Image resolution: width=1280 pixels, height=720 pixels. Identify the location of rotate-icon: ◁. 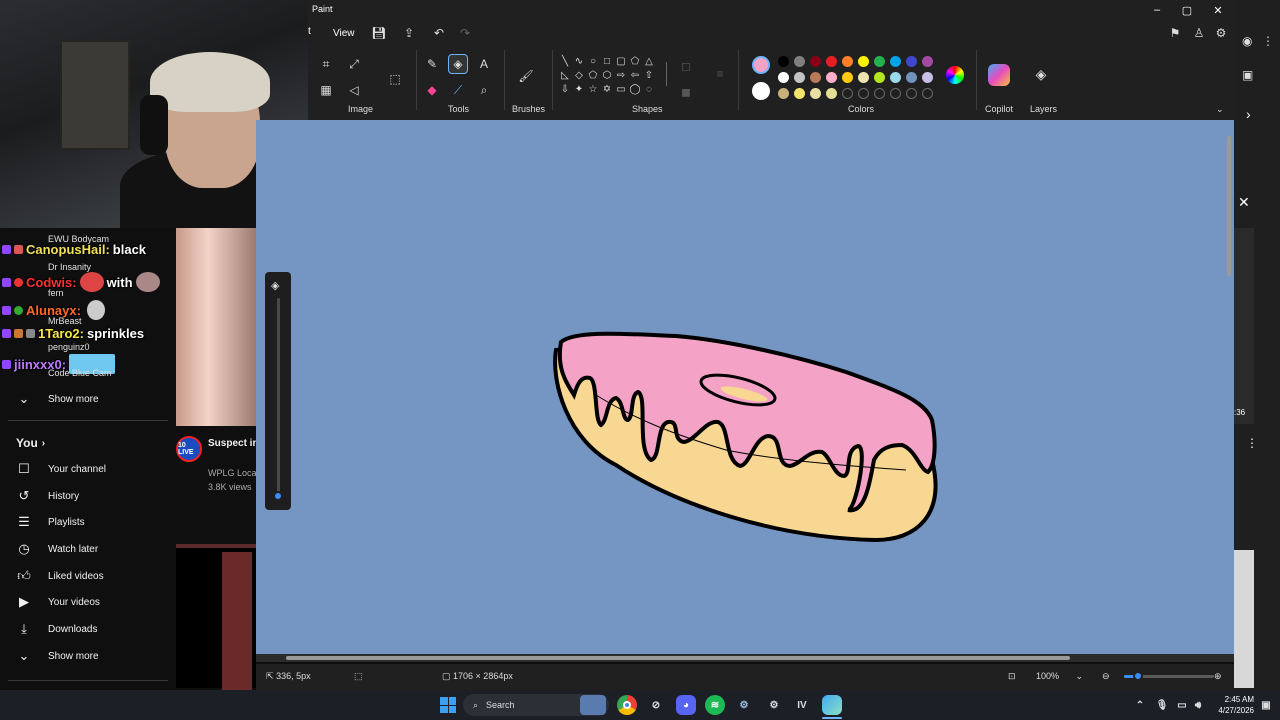
(354, 90).